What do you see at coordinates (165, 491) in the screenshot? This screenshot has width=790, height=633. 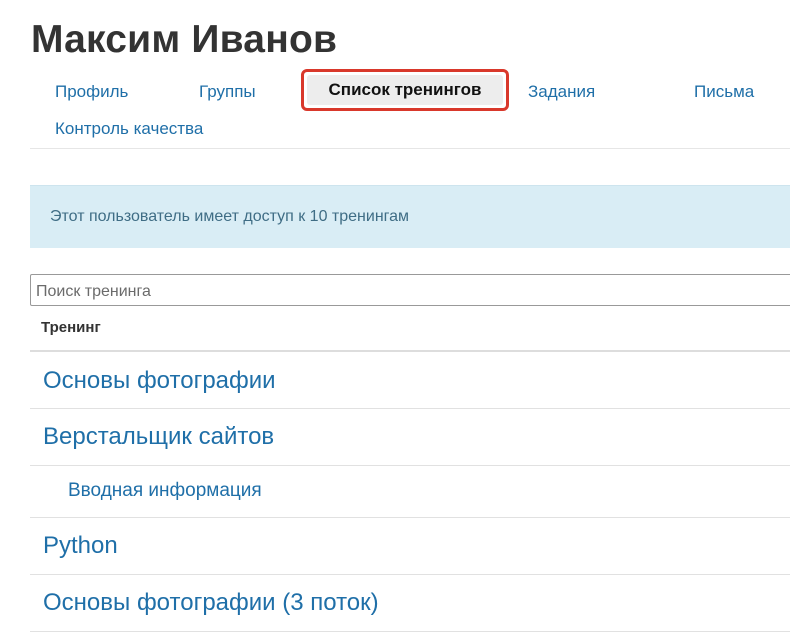 I see `training-sublink: Вводная информация` at bounding box center [165, 491].